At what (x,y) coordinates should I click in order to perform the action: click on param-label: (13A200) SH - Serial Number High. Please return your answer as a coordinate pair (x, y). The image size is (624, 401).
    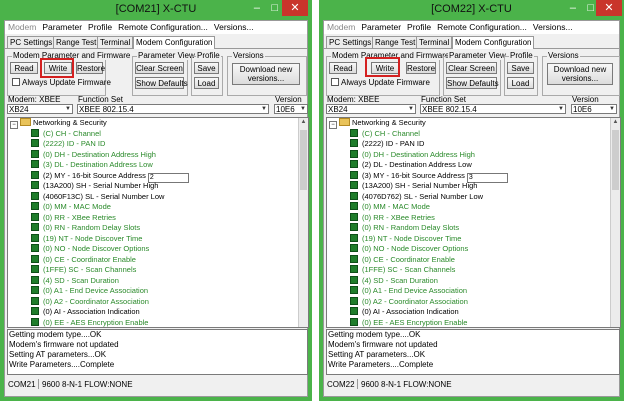
    Looking at the image, I should click on (420, 185).